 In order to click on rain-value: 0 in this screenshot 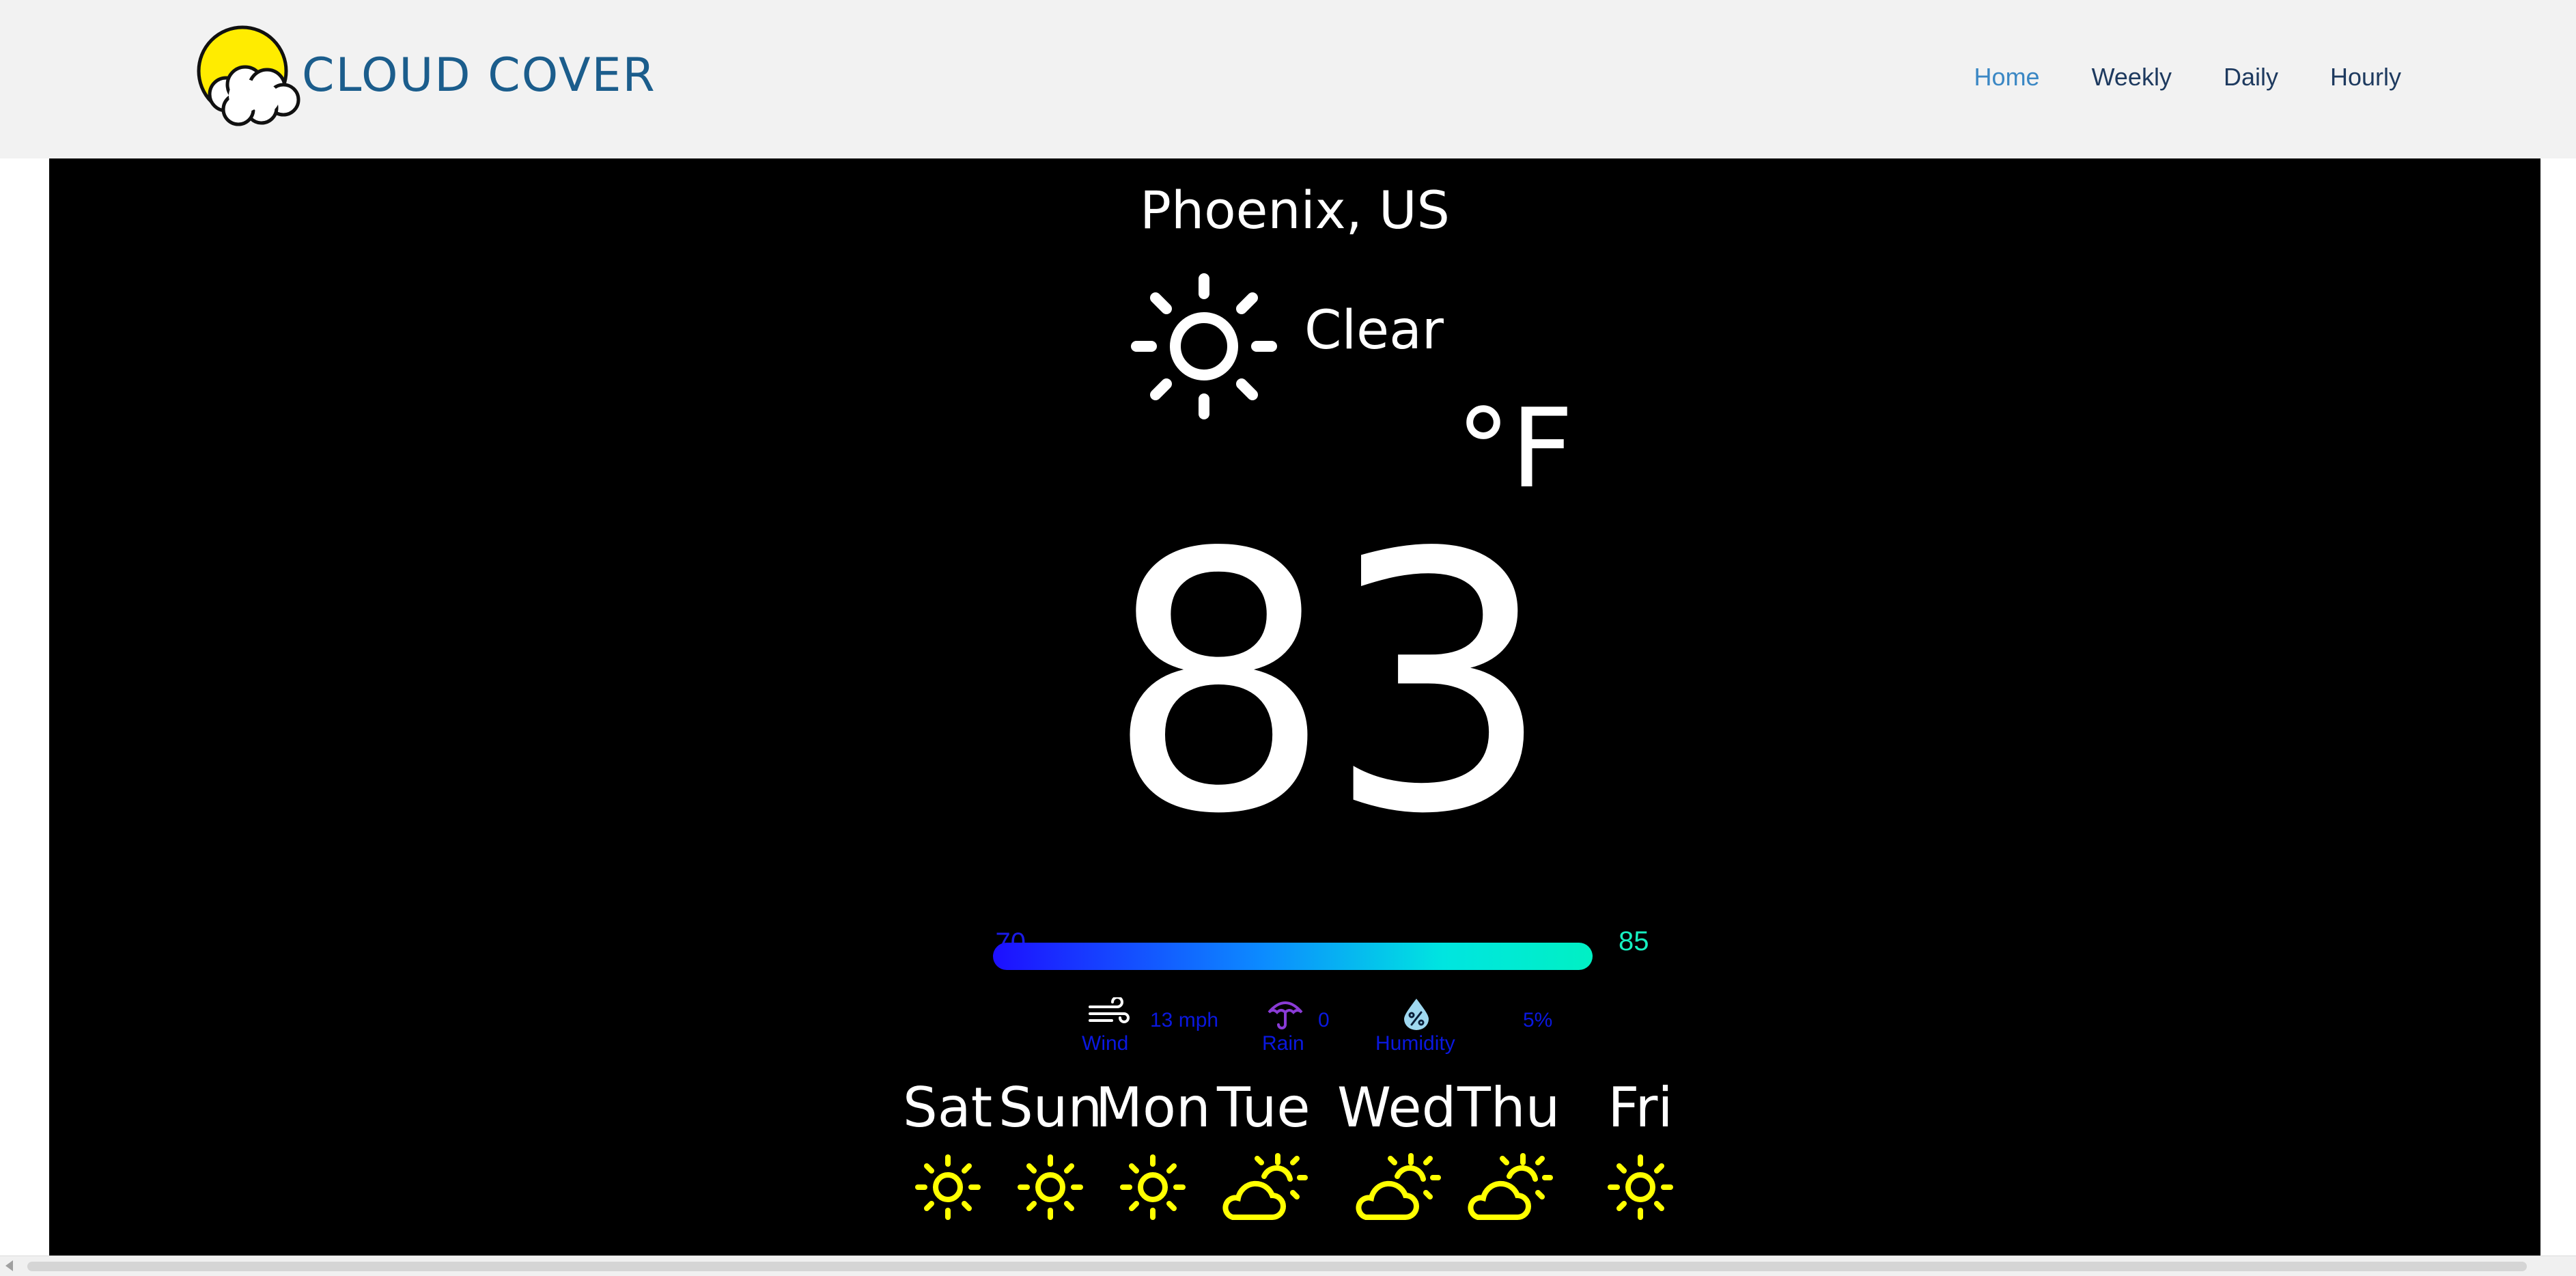, I will do `click(1324, 1020)`.